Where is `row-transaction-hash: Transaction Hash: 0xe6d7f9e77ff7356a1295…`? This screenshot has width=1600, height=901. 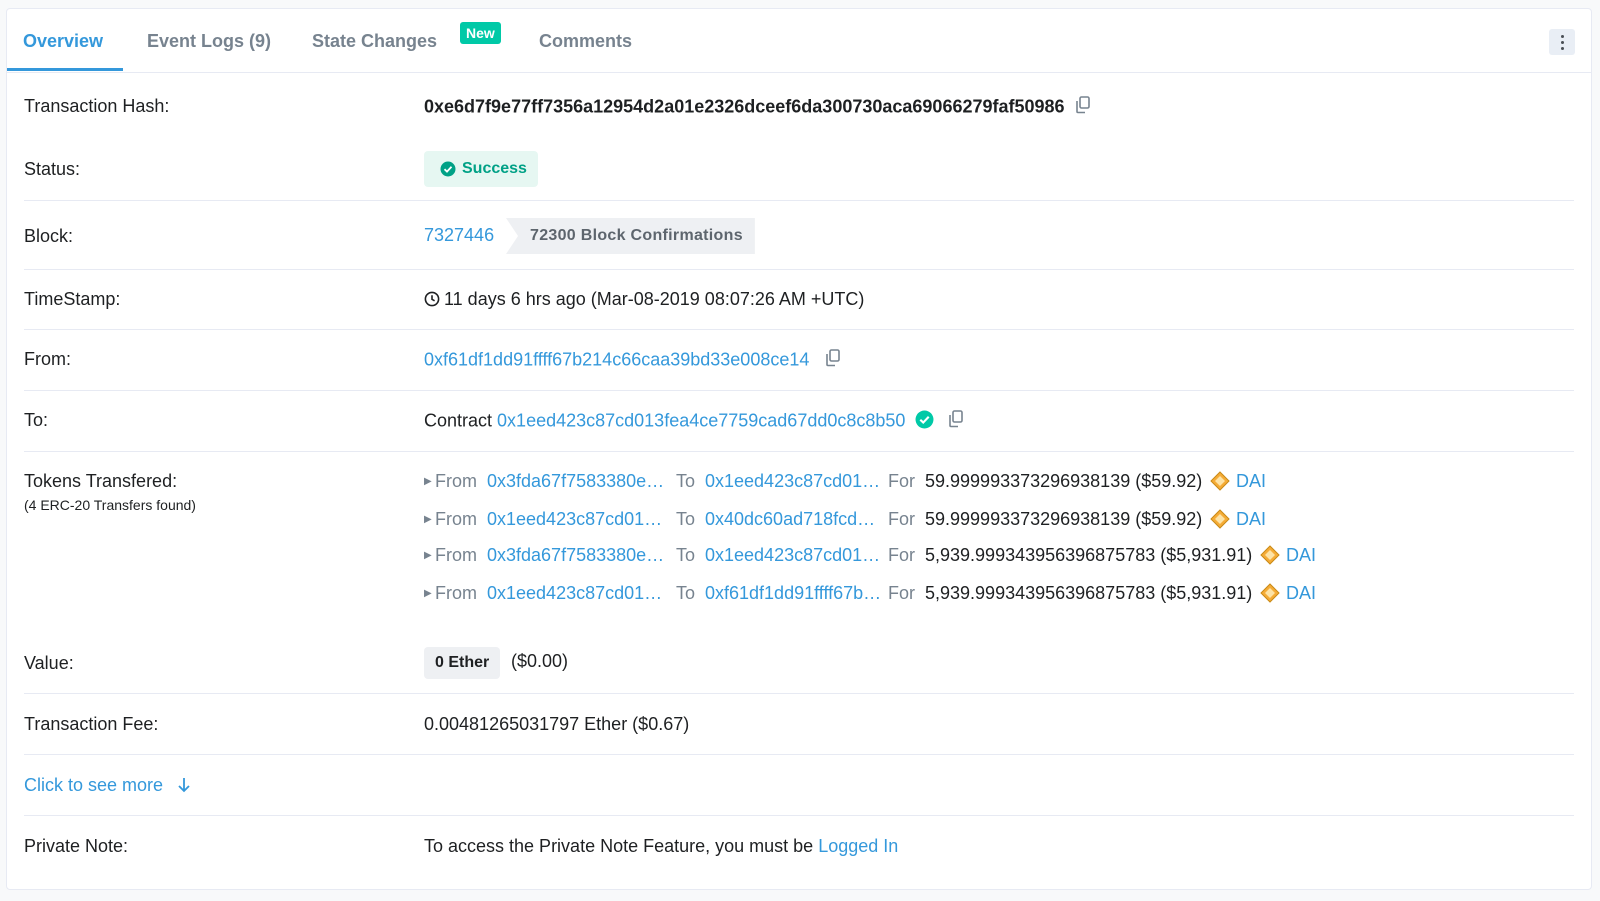 row-transaction-hash: Transaction Hash: 0xe6d7f9e77ff7356a1295… is located at coordinates (799, 108).